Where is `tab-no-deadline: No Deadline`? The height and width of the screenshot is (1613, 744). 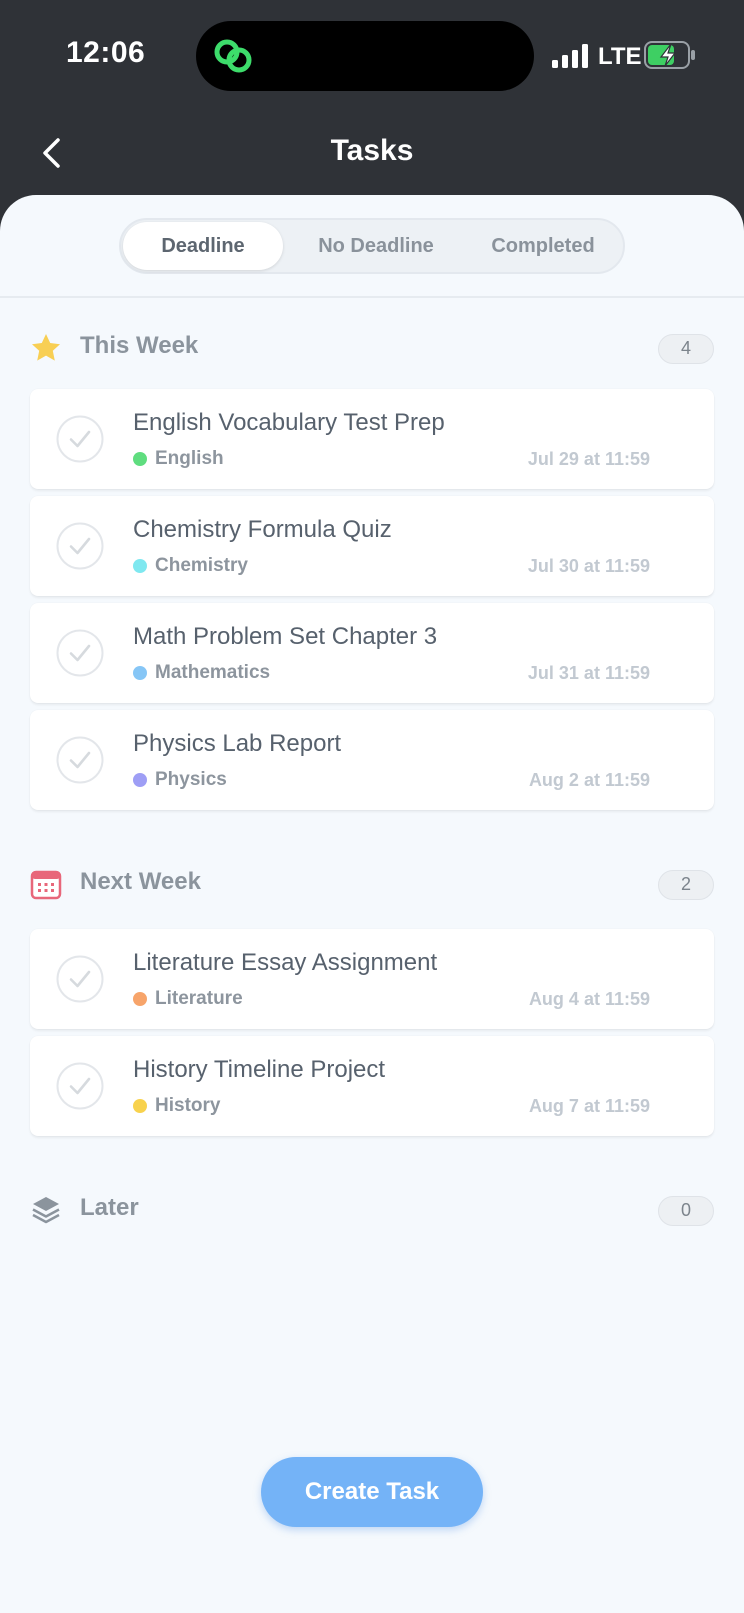 tab-no-deadline: No Deadline is located at coordinates (376, 246).